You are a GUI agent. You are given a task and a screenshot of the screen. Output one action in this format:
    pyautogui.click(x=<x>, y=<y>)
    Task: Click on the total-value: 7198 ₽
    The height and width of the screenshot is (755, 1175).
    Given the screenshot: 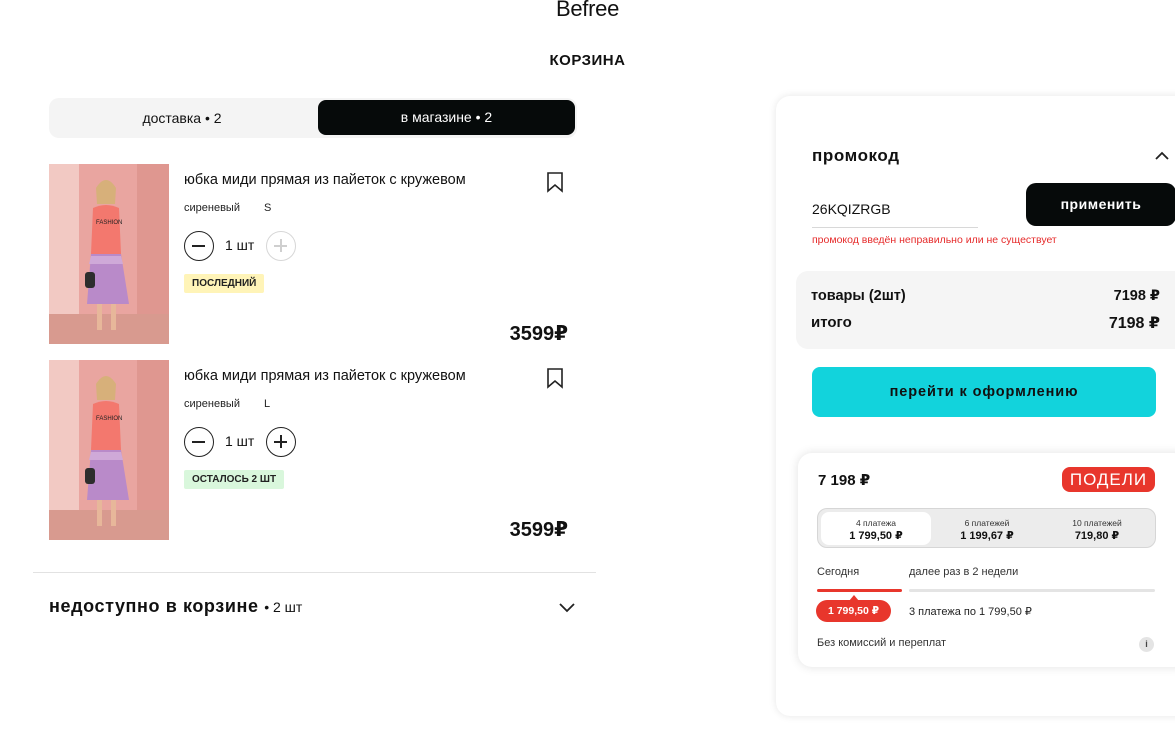 What is the action you would take?
    pyautogui.click(x=1134, y=323)
    